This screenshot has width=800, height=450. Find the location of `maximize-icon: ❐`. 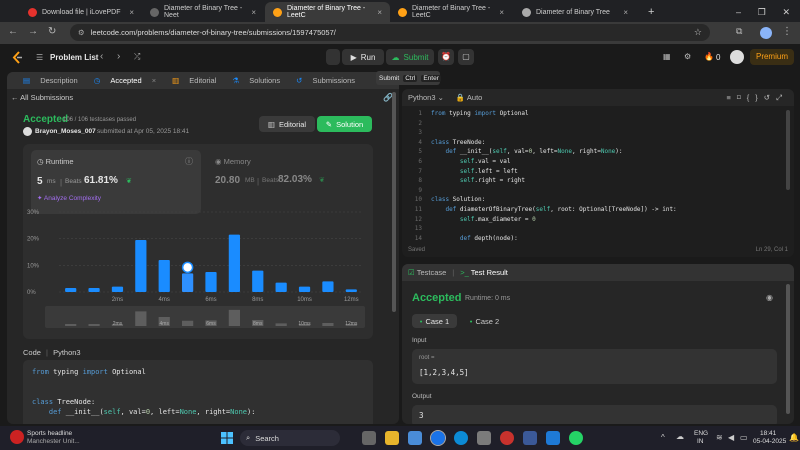

maximize-icon: ❐ is located at coordinates (762, 12).